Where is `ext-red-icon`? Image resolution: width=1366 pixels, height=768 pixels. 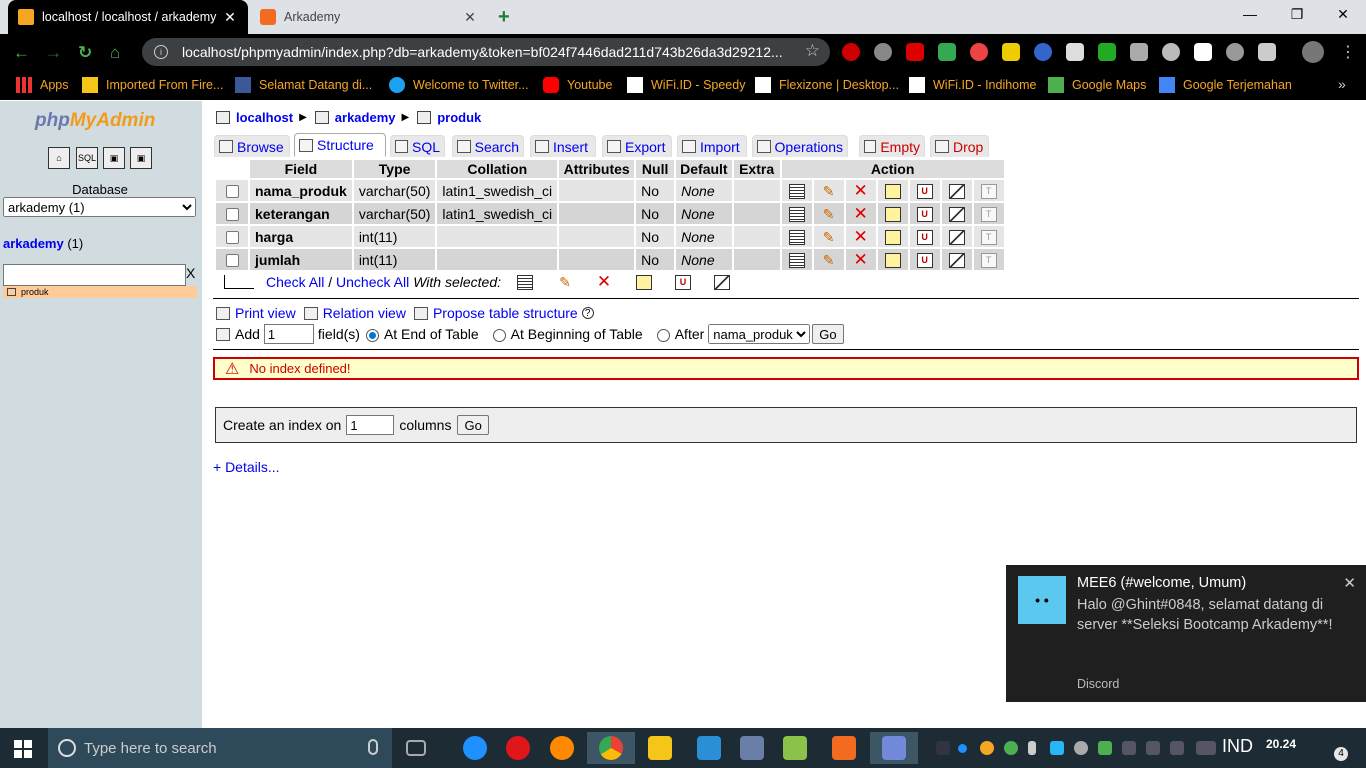
ext-red-icon is located at coordinates (915, 52).